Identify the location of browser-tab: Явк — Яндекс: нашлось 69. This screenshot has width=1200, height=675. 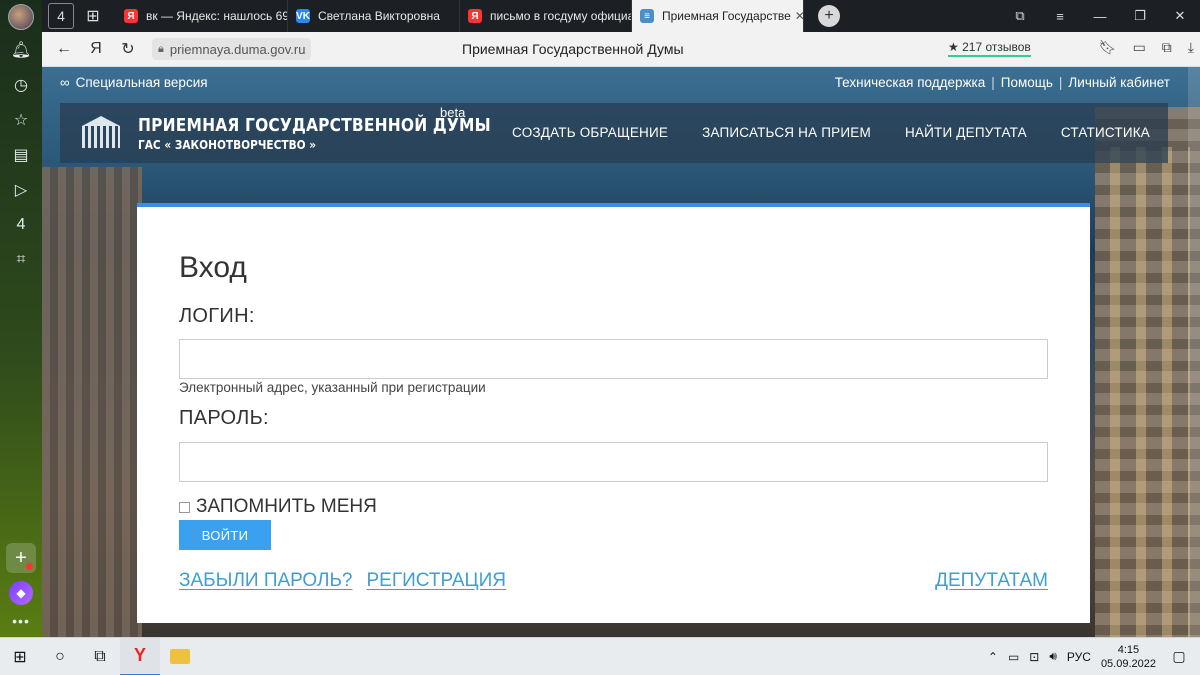
(202, 16).